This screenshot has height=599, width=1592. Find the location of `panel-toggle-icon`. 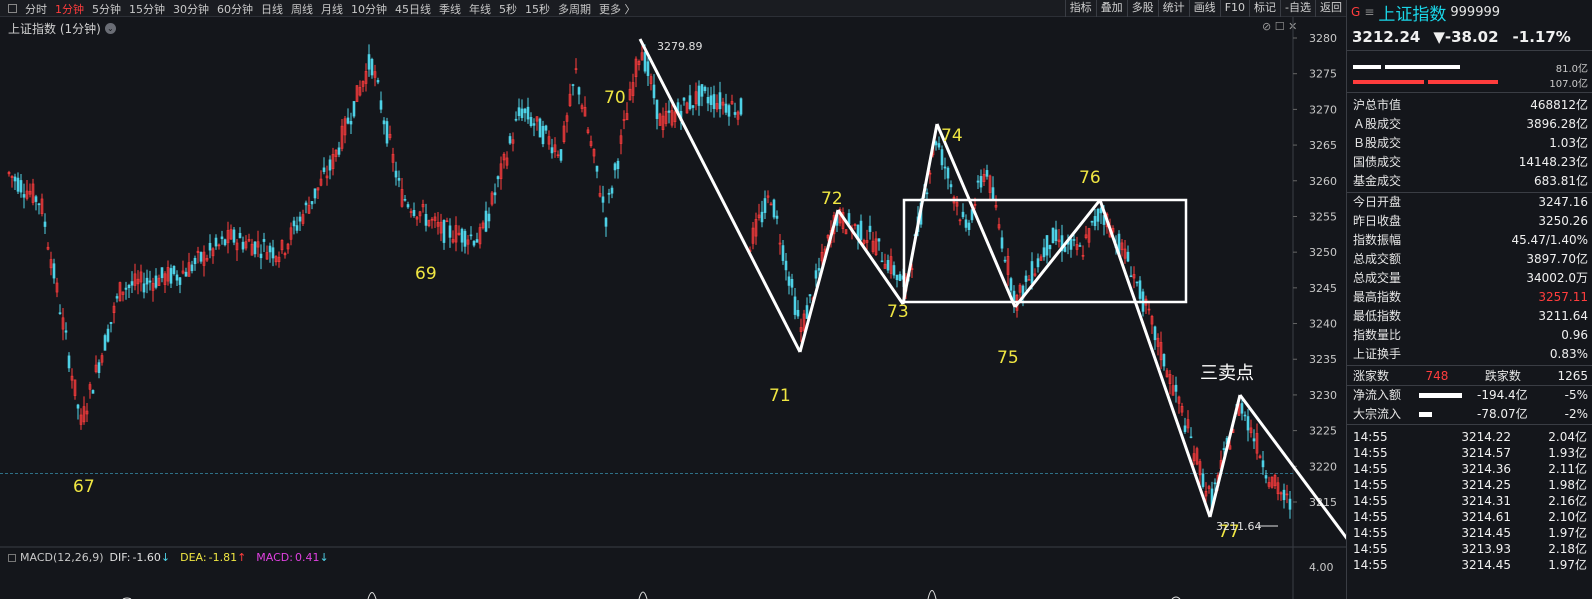

panel-toggle-icon is located at coordinates (12, 8).